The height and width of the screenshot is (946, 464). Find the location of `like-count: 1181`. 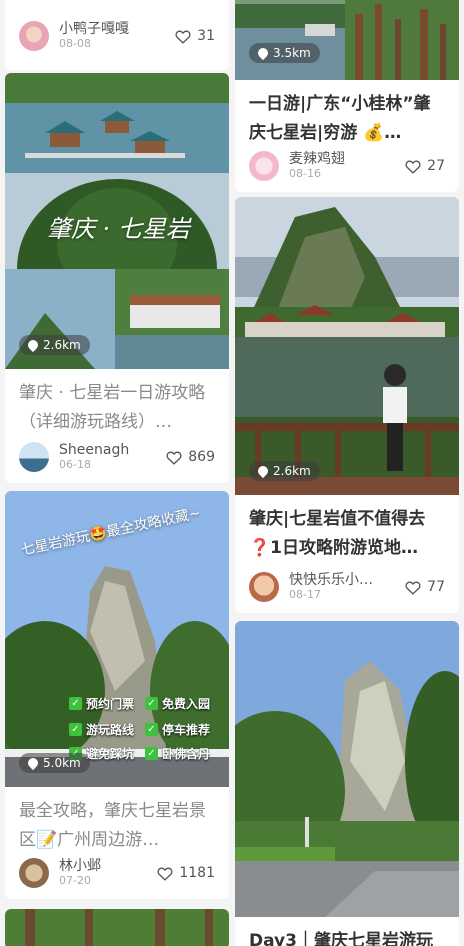

like-count: 1181 is located at coordinates (197, 873).